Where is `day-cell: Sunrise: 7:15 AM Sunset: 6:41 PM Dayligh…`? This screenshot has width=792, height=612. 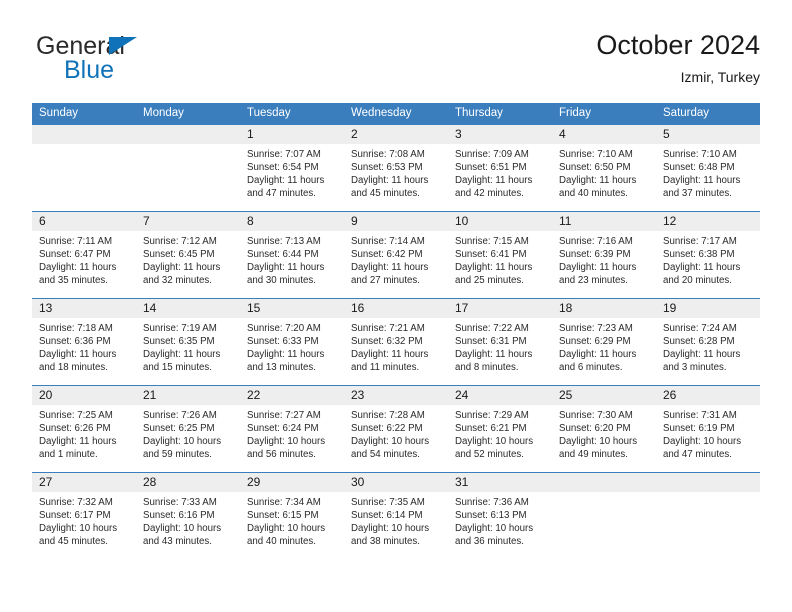
day-cell: Sunrise: 7:15 AM Sunset: 6:41 PM Dayligh… is located at coordinates (500, 264).